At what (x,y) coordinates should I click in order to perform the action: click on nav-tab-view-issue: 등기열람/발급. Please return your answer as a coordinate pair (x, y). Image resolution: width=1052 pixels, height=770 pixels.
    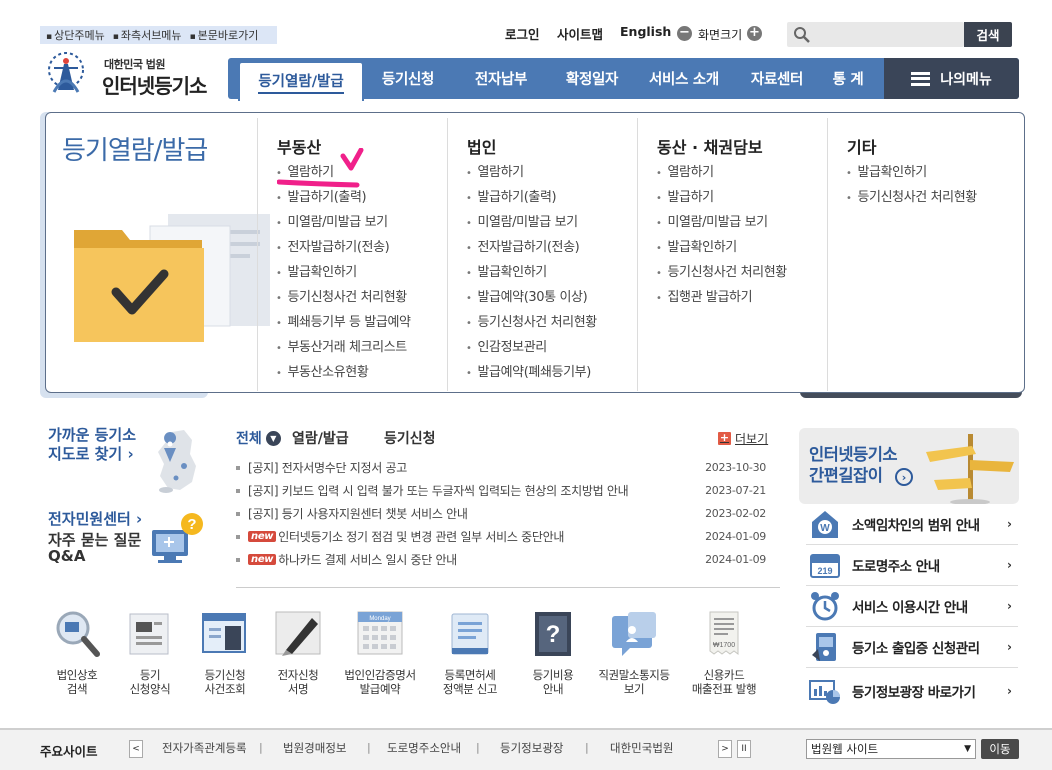
    Looking at the image, I should click on (301, 81).